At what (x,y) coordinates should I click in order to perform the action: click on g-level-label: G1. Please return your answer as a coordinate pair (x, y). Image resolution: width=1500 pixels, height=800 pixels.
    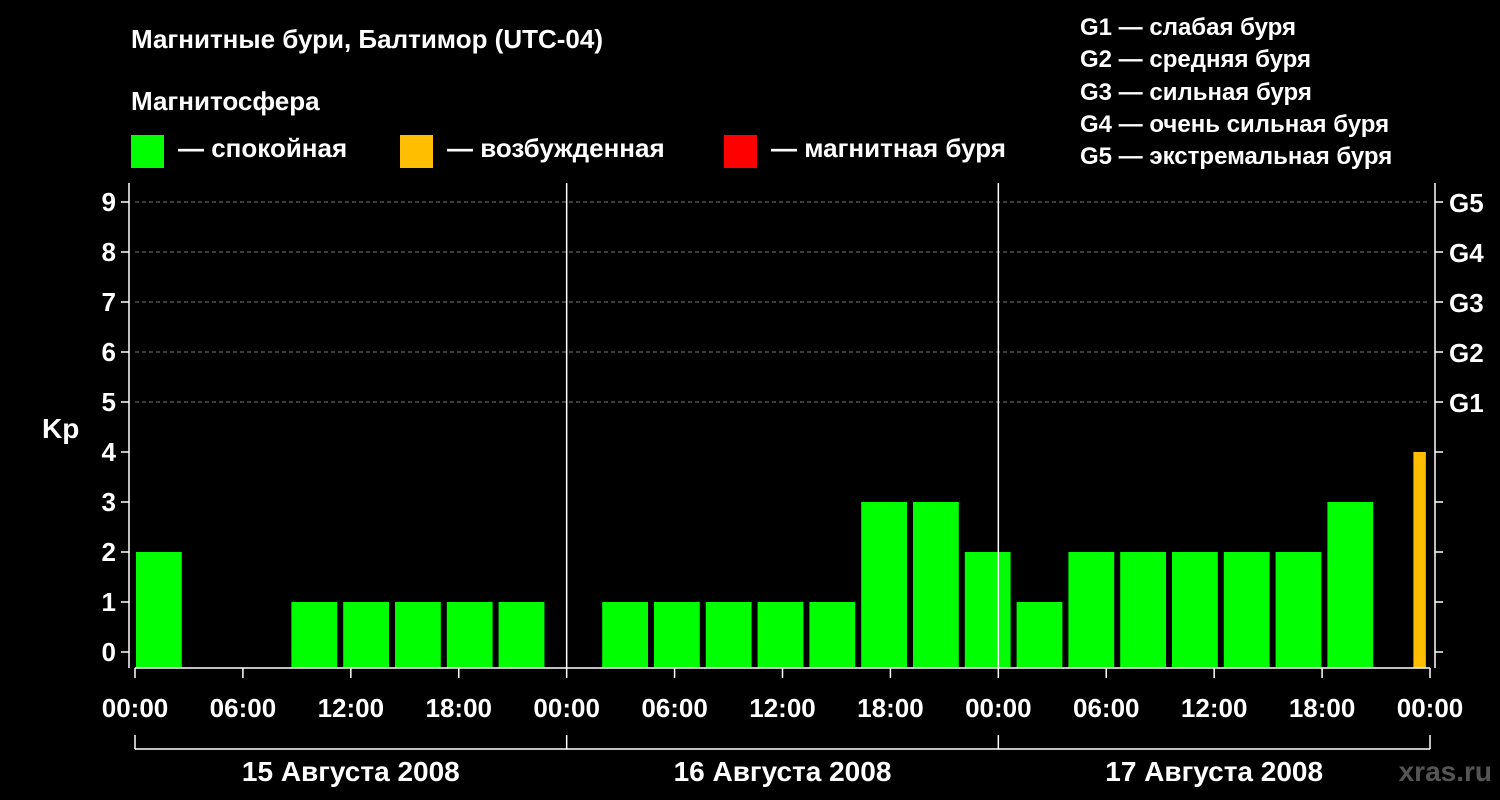
    Looking at the image, I should click on (1466, 403).